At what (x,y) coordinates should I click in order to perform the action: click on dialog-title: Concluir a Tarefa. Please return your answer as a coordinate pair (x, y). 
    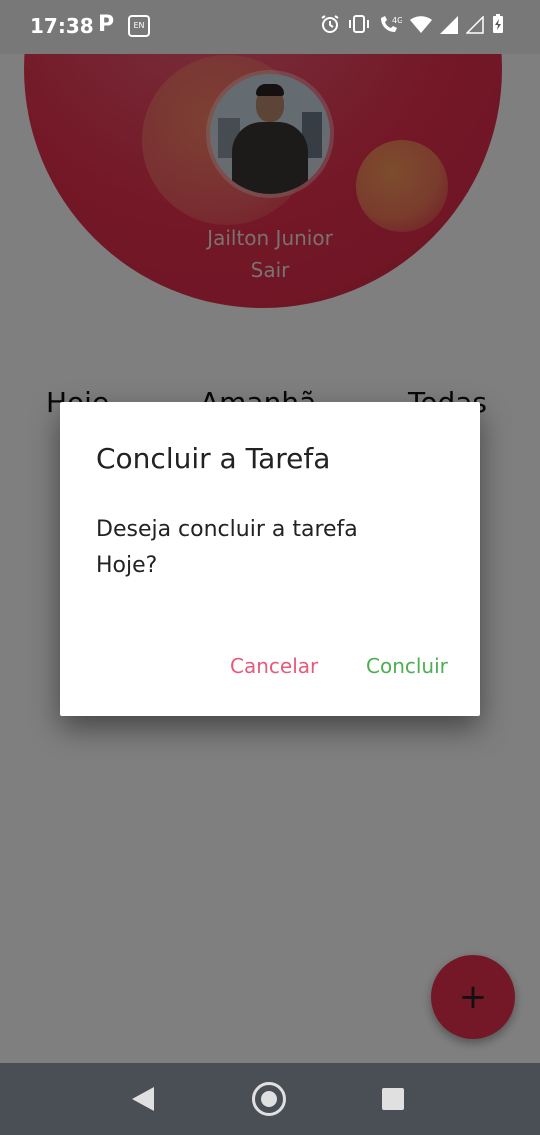
    Looking at the image, I should click on (213, 458).